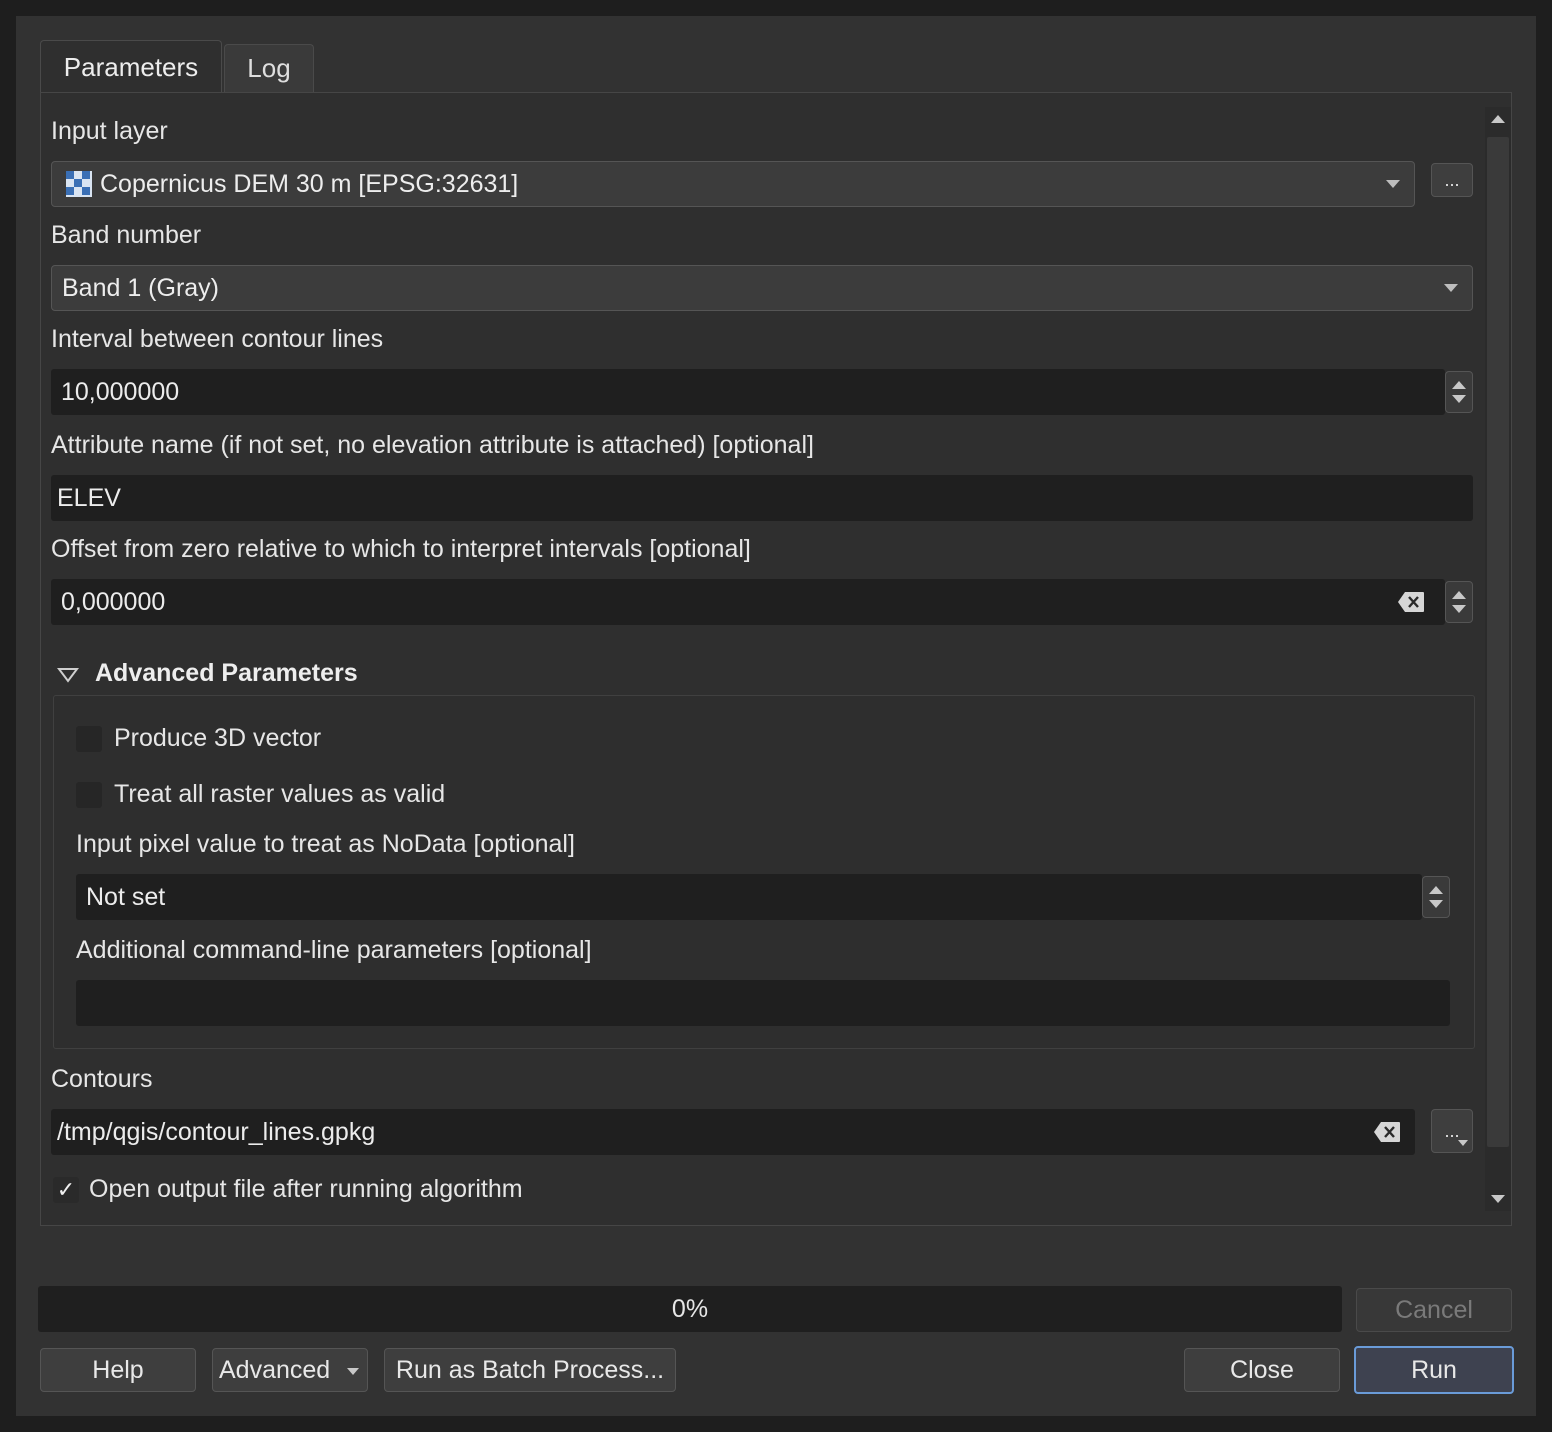  I want to click on extra-params-input, so click(763, 1003).